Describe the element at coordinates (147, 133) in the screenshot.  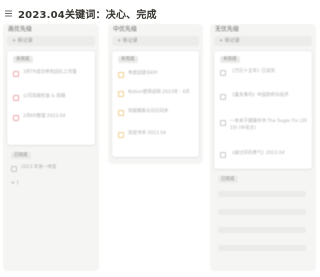
I see `task-title: 完成书单 2023.04` at that location.